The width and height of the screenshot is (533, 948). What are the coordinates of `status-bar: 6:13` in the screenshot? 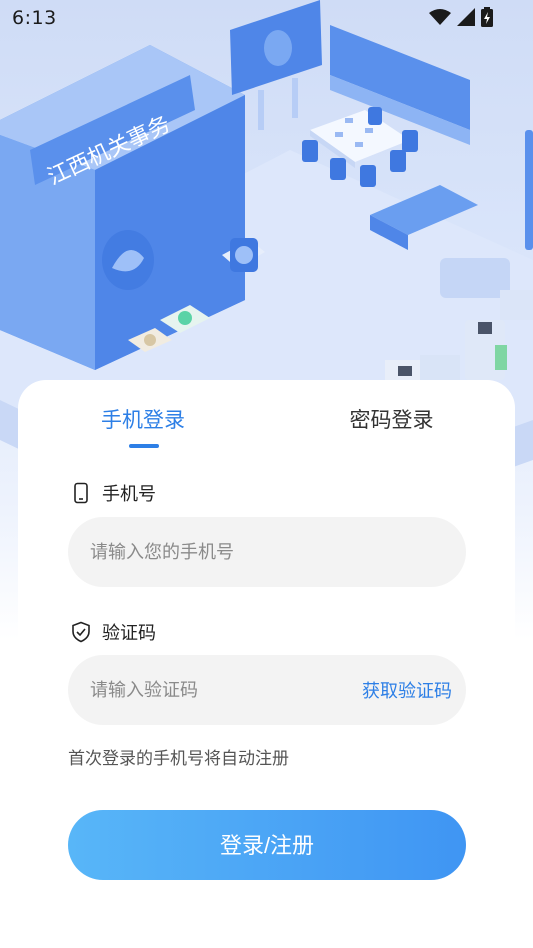 It's located at (266, 18).